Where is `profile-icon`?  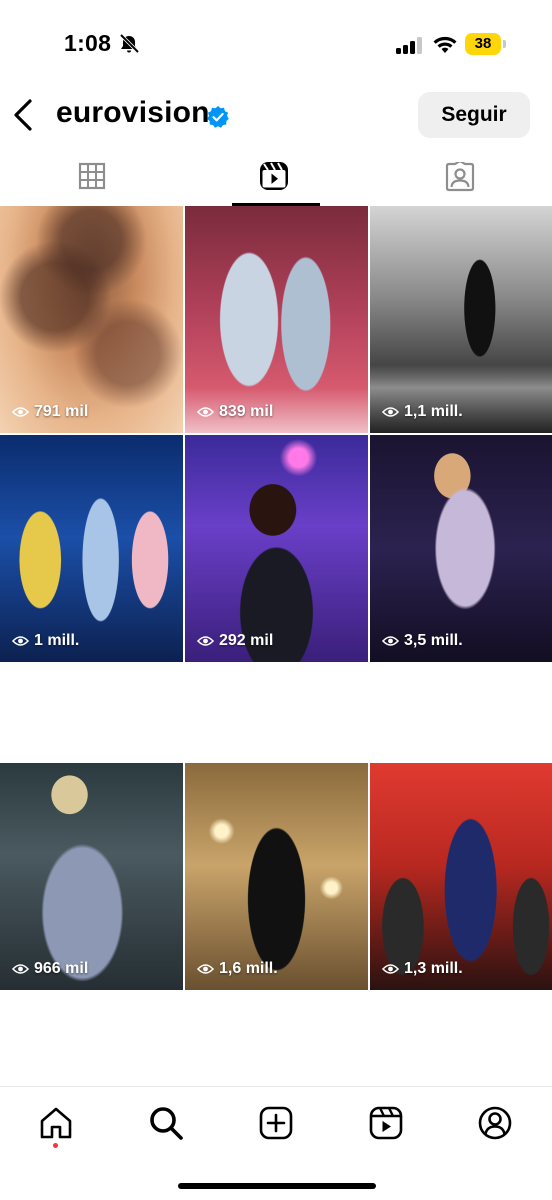 profile-icon is located at coordinates (495, 1123).